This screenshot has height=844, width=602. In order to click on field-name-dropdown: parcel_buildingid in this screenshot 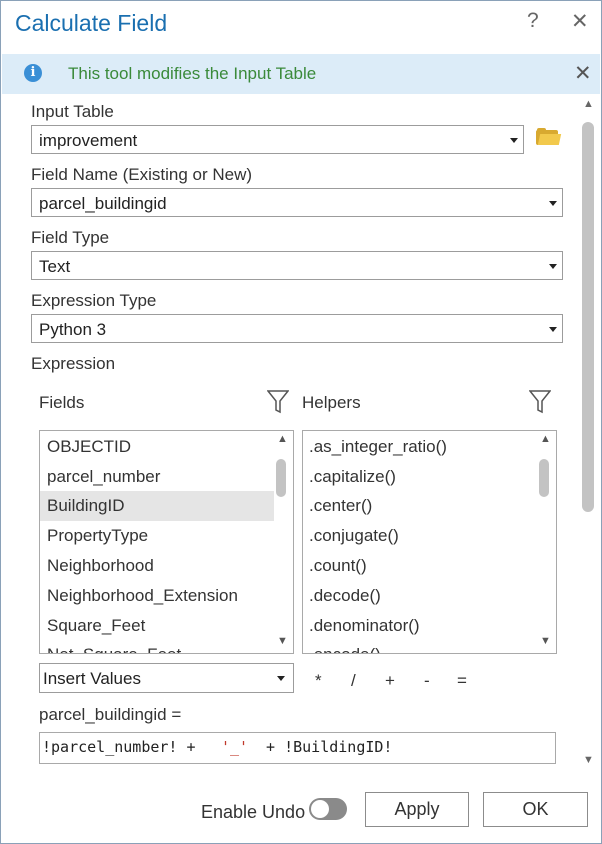, I will do `click(297, 202)`.